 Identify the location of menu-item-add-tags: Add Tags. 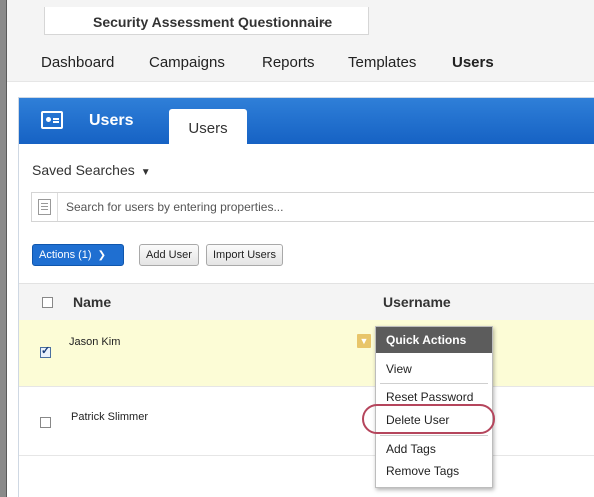
(411, 449).